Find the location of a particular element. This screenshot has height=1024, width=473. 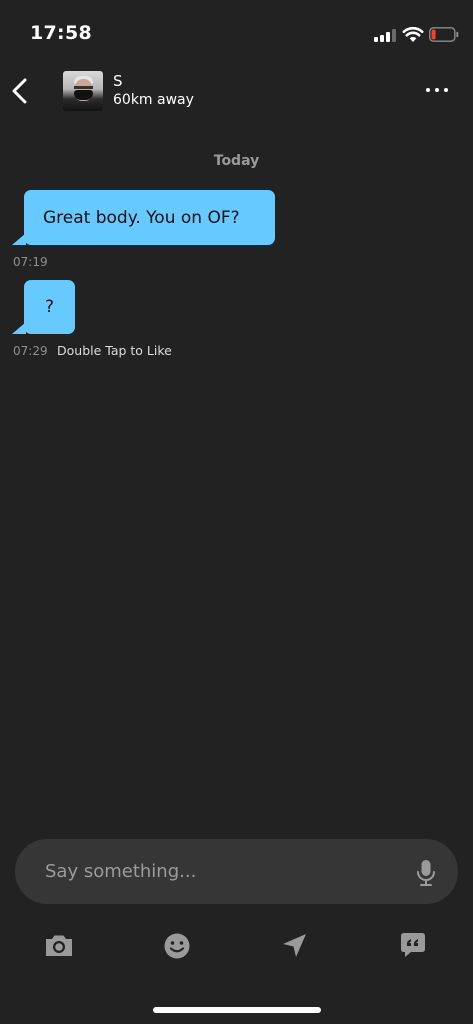

chat-header: S 60km away is located at coordinates (236, 92).